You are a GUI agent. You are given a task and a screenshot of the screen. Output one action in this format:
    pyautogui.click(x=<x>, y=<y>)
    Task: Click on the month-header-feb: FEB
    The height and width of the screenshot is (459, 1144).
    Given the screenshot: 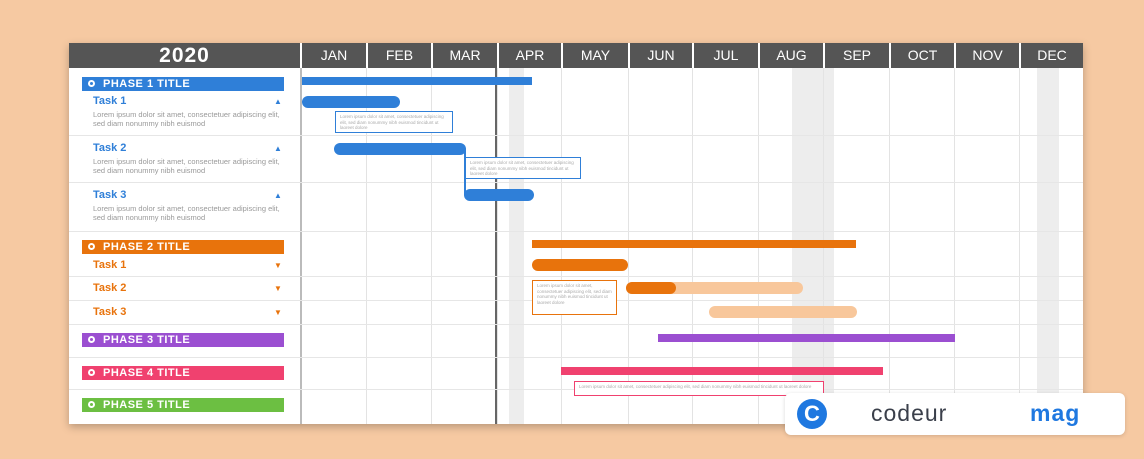 What is the action you would take?
    pyautogui.click(x=398, y=55)
    